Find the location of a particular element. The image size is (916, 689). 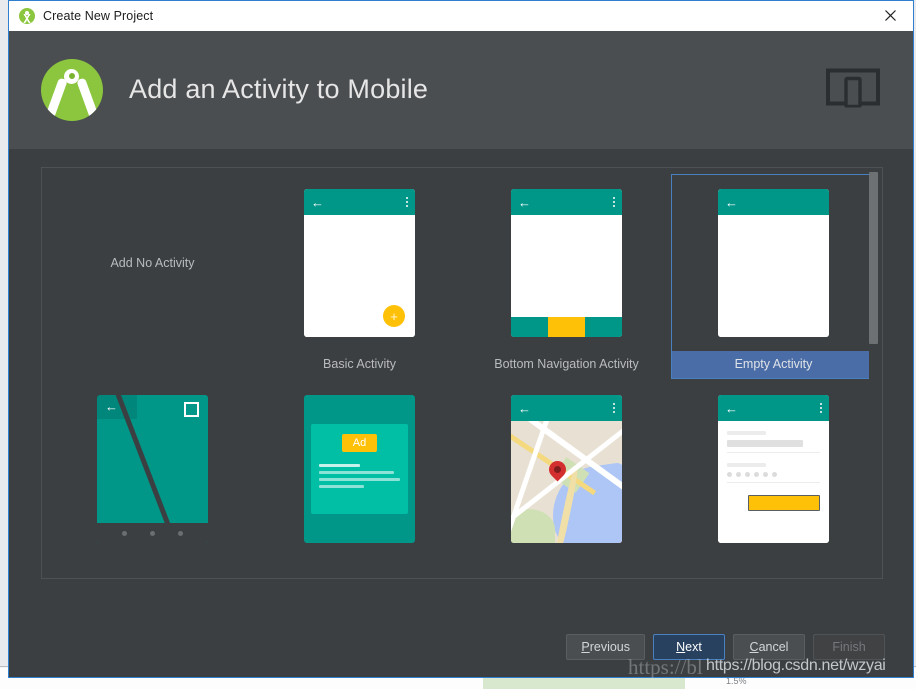

dialog-footer: Previous Next Cancel Finish is located at coordinates (461, 647).